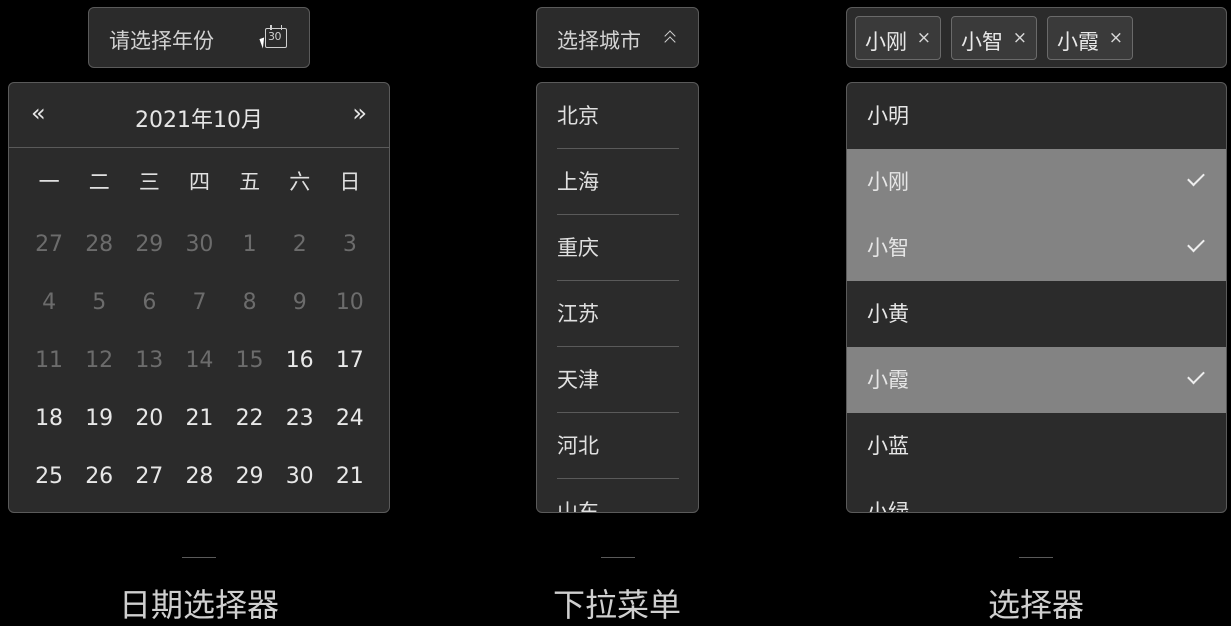 This screenshot has width=1231, height=626. I want to click on week-row: 4 5 6 7 8 9 10, so click(199, 302).